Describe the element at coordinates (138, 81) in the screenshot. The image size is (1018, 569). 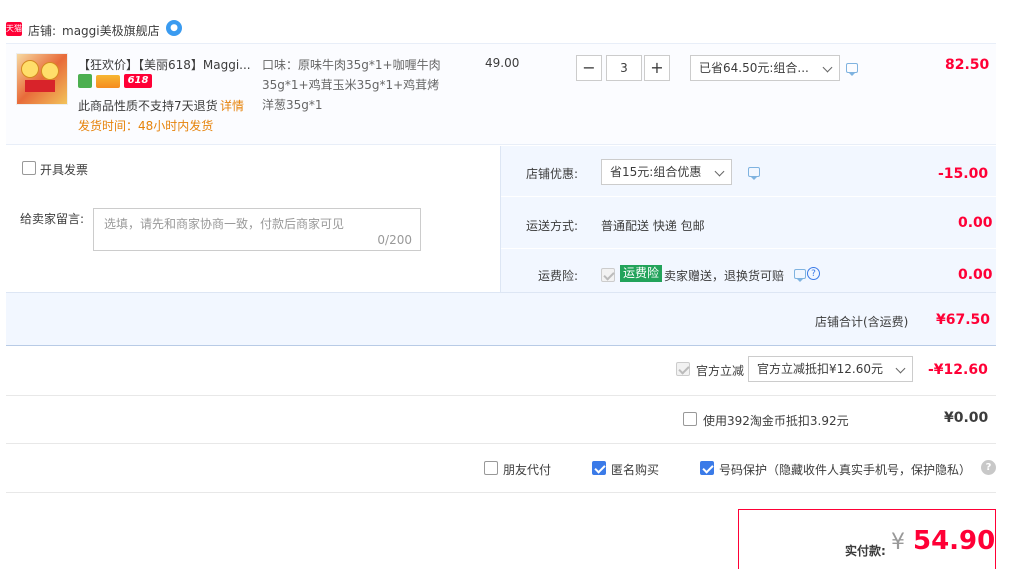
I see `badge-618: 618` at that location.